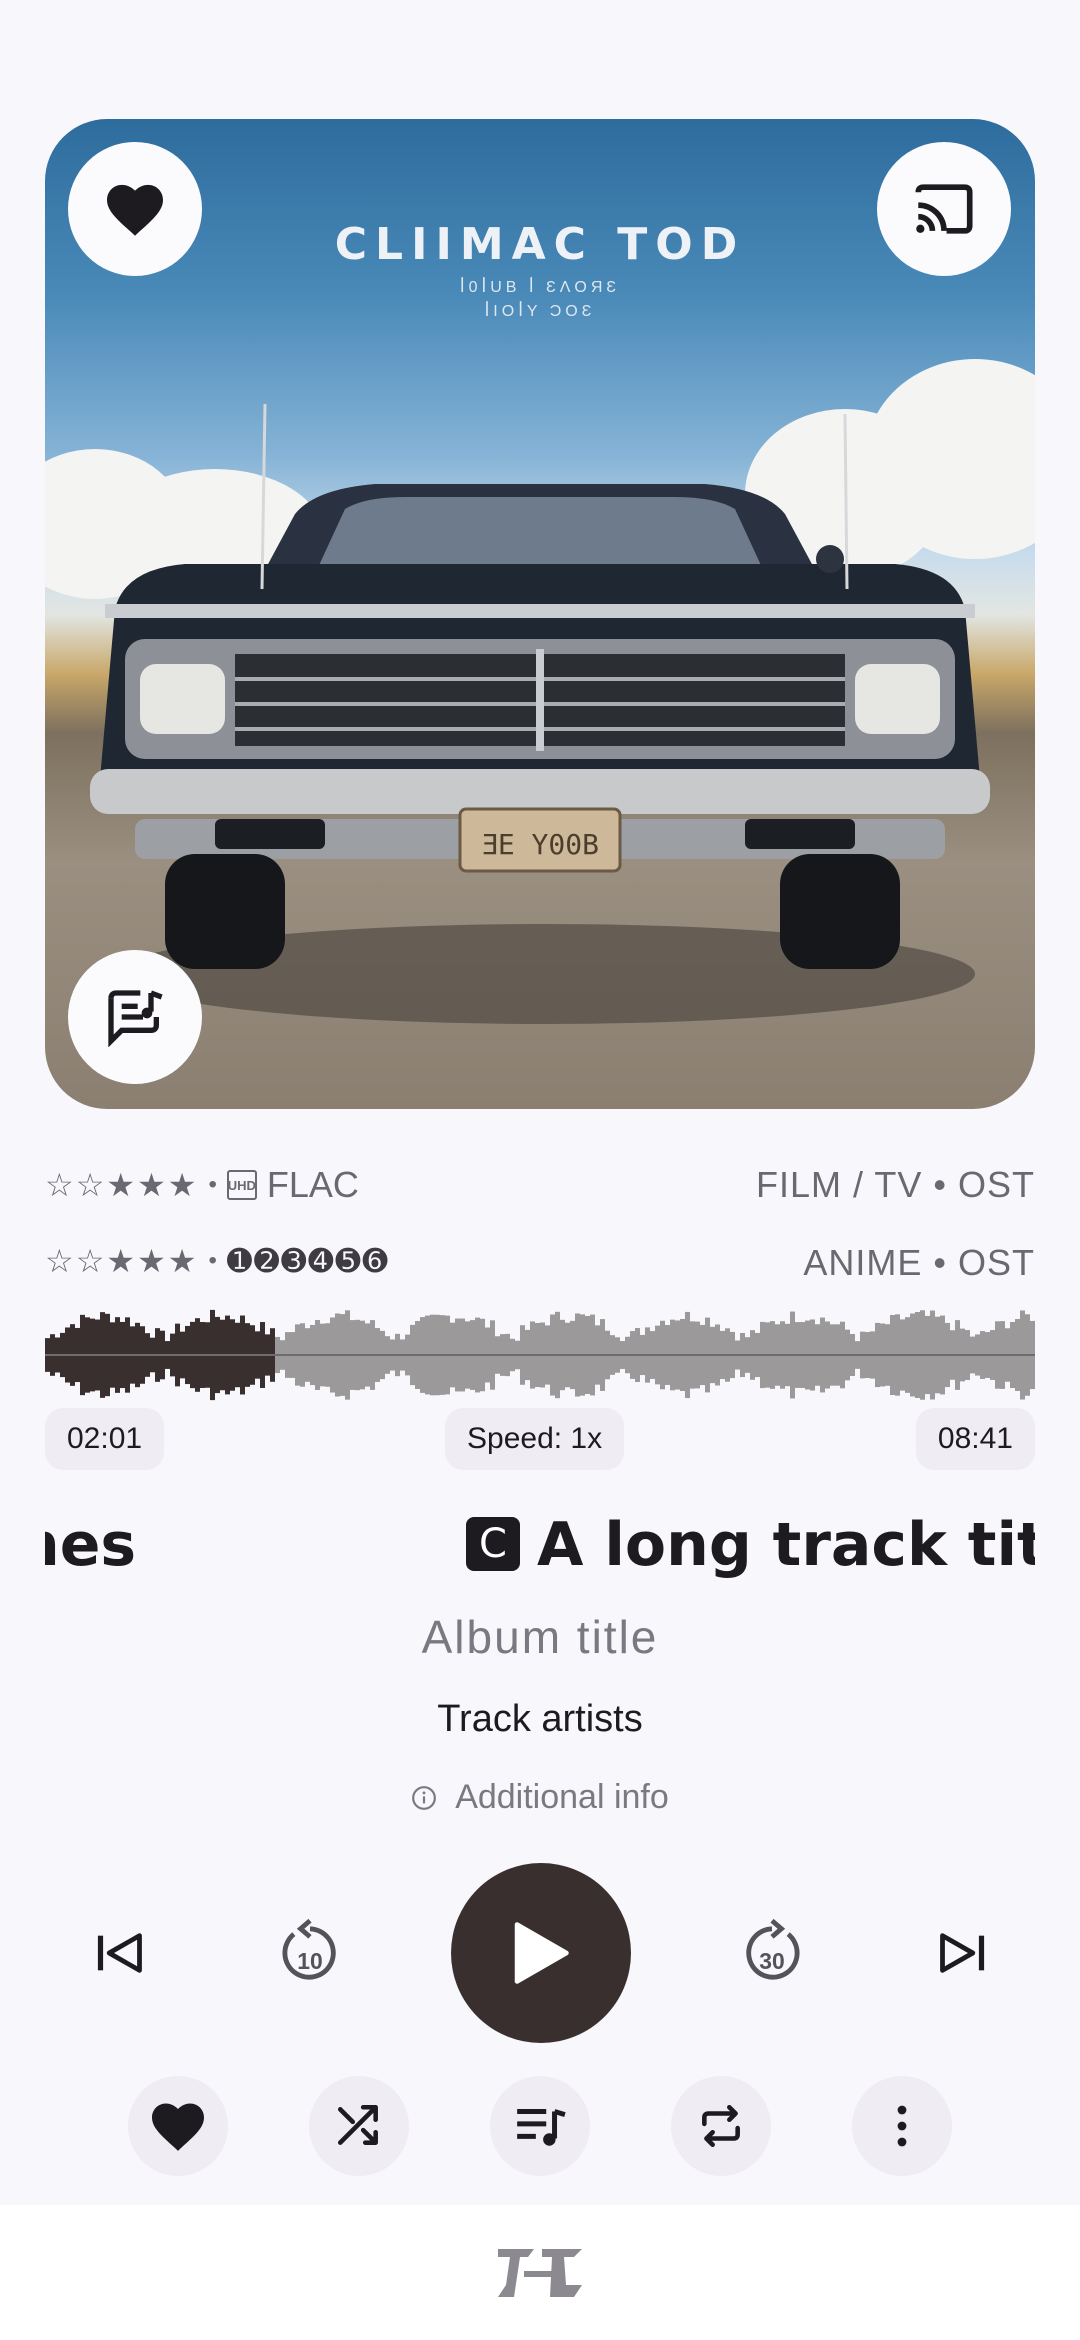 Image resolution: width=1080 pixels, height=2340 pixels. I want to click on circled-numbers: ➊➋➌➍➎➏, so click(308, 1261).